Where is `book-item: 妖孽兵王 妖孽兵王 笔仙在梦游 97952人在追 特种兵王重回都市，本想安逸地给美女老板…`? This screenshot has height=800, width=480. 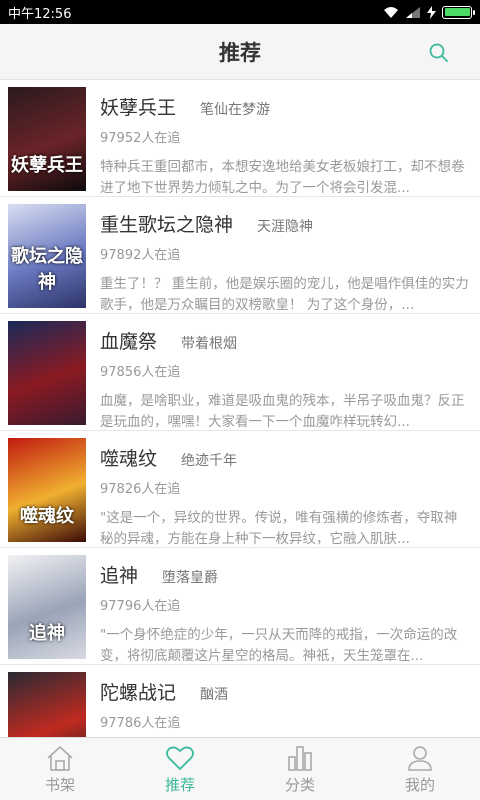
book-item: 妖孽兵王 妖孽兵王 笔仙在梦游 97952人在追 特种兵王重回都市，本想安逸地给美女老板… is located at coordinates (240, 138).